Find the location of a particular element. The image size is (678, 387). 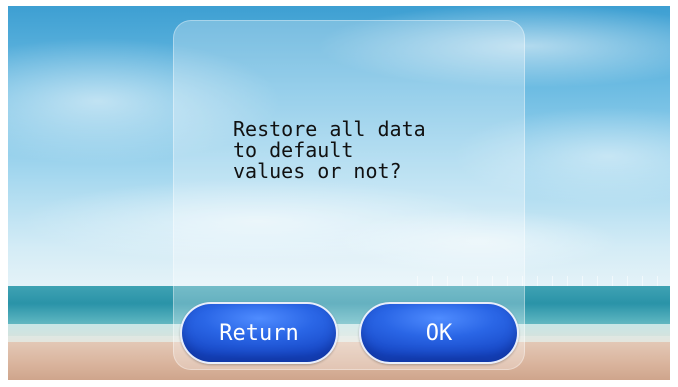

return-button: Return is located at coordinates (259, 333).